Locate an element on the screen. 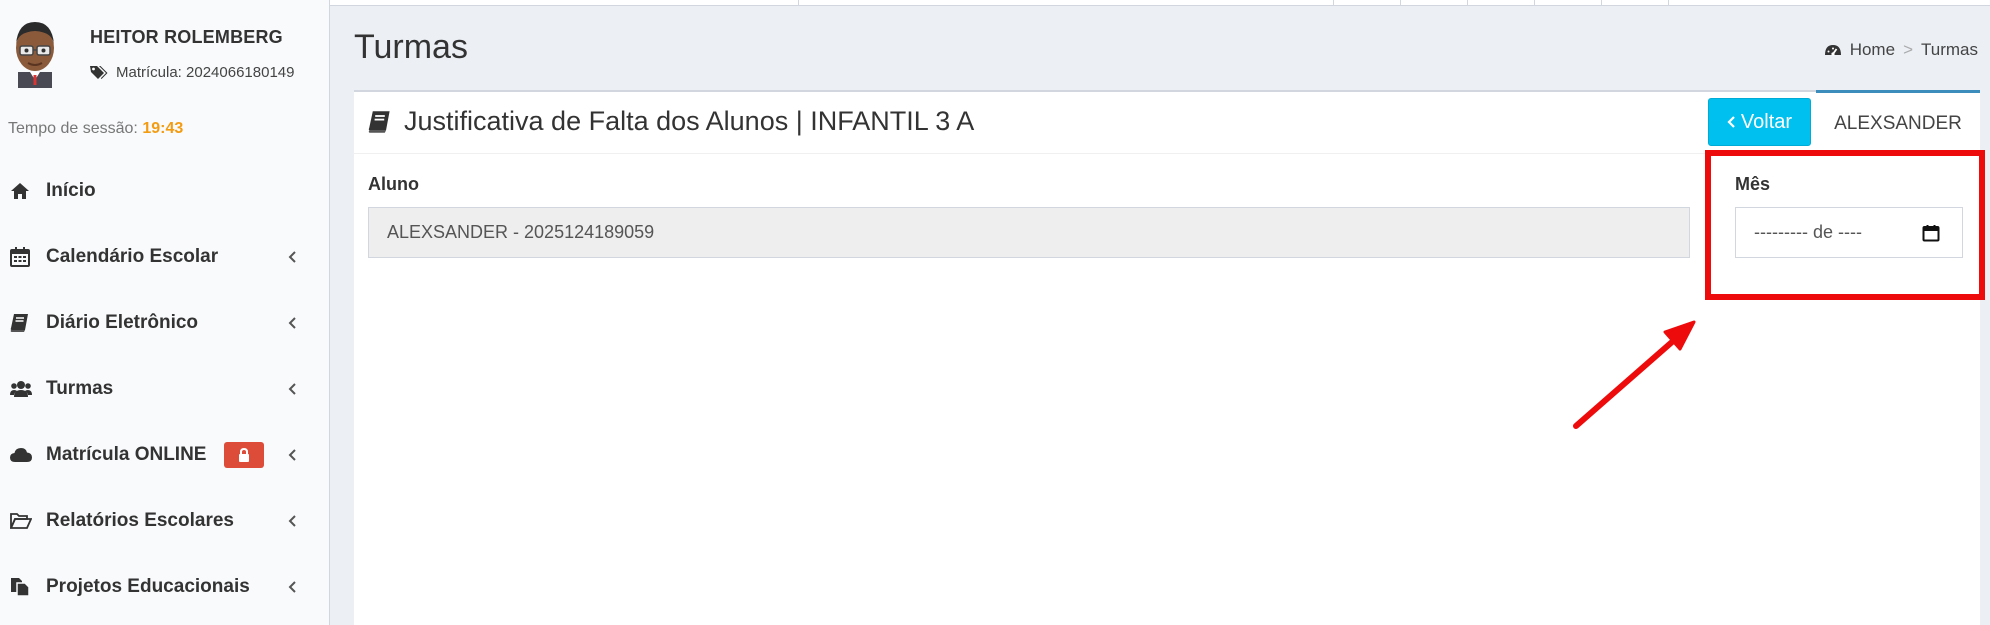 Image resolution: width=1990 pixels, height=625 pixels. lock-badge is located at coordinates (244, 455).